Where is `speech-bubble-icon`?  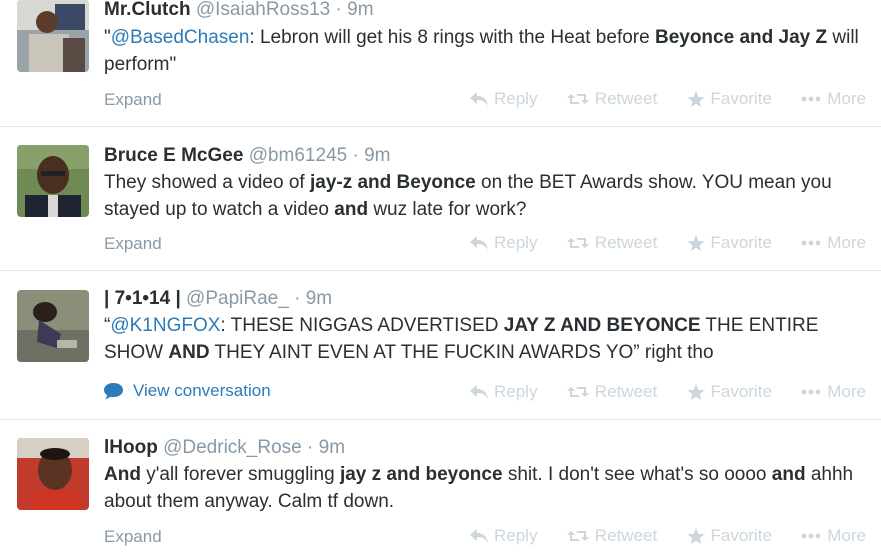
speech-bubble-icon is located at coordinates (113, 390).